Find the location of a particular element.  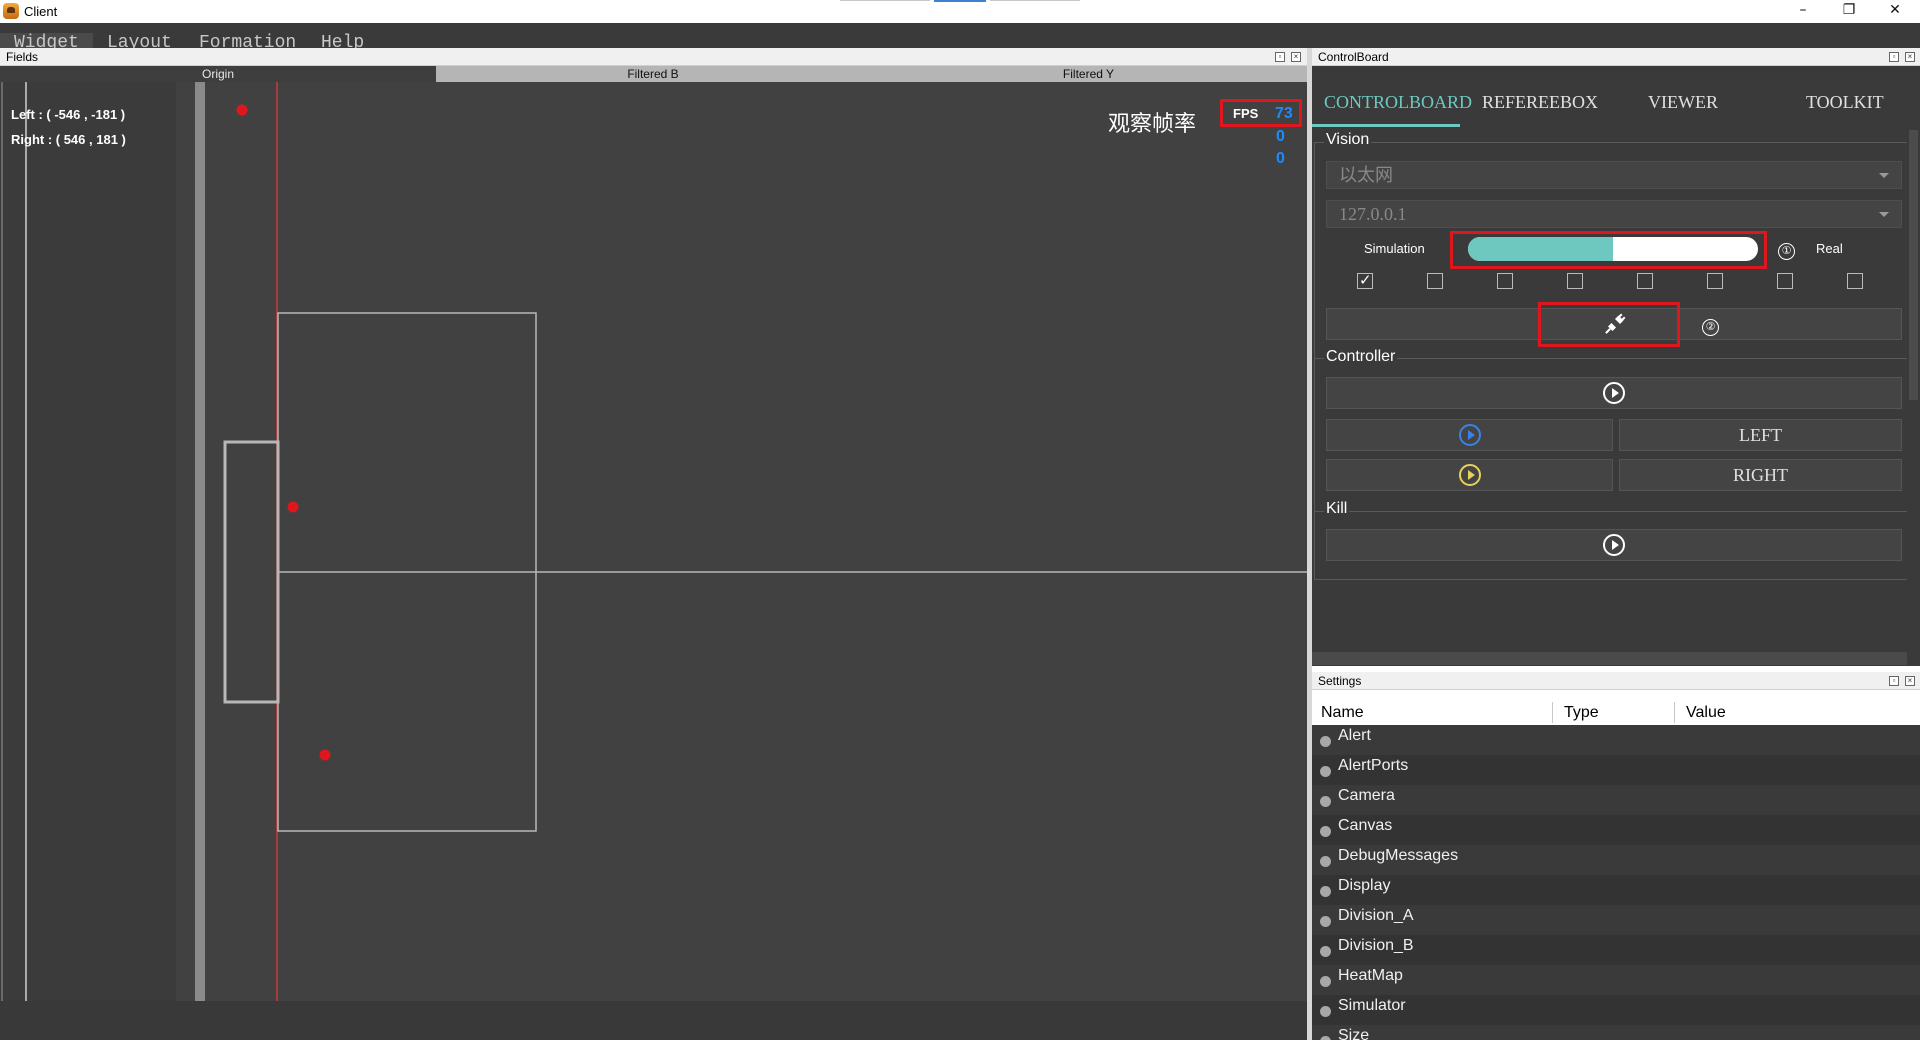

active-tab-underline is located at coordinates (1386, 125).